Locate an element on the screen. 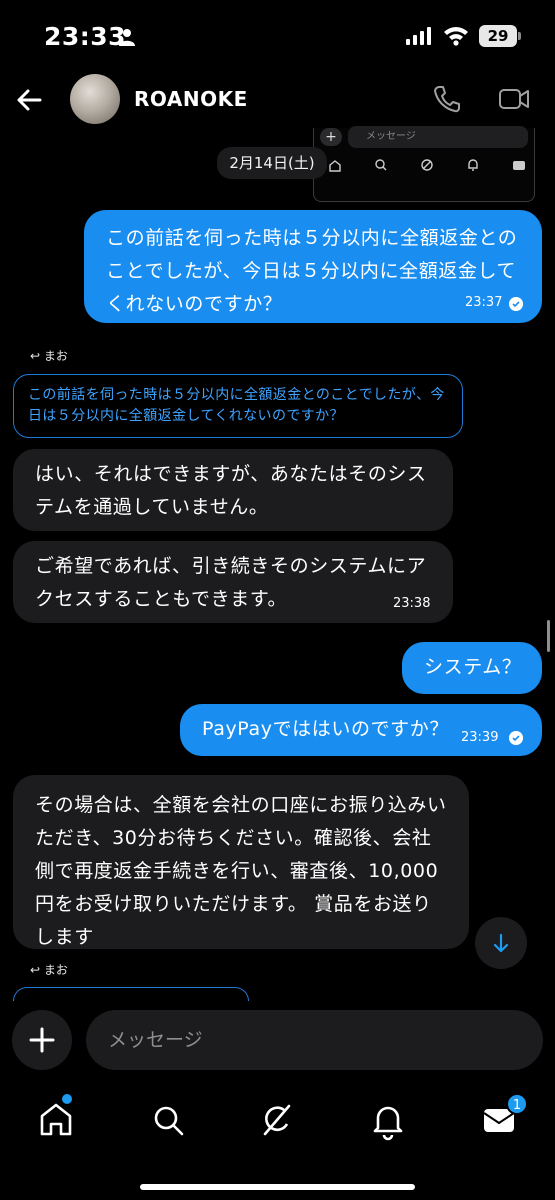  person-icon is located at coordinates (127, 37).